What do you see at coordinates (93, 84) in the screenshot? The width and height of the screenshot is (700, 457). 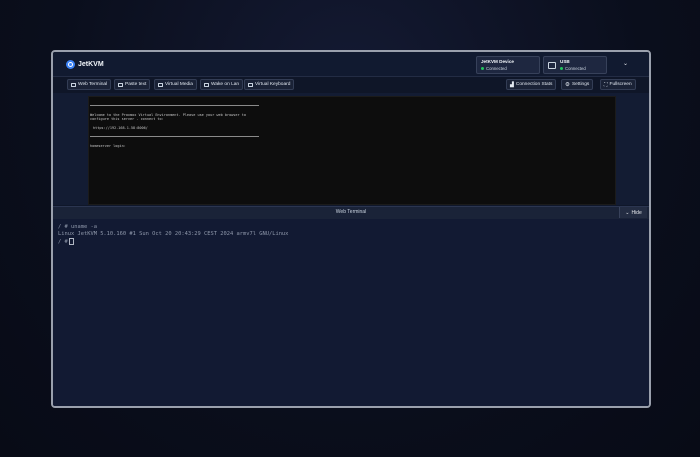 I see `web-terminal-label: Web Terminal` at bounding box center [93, 84].